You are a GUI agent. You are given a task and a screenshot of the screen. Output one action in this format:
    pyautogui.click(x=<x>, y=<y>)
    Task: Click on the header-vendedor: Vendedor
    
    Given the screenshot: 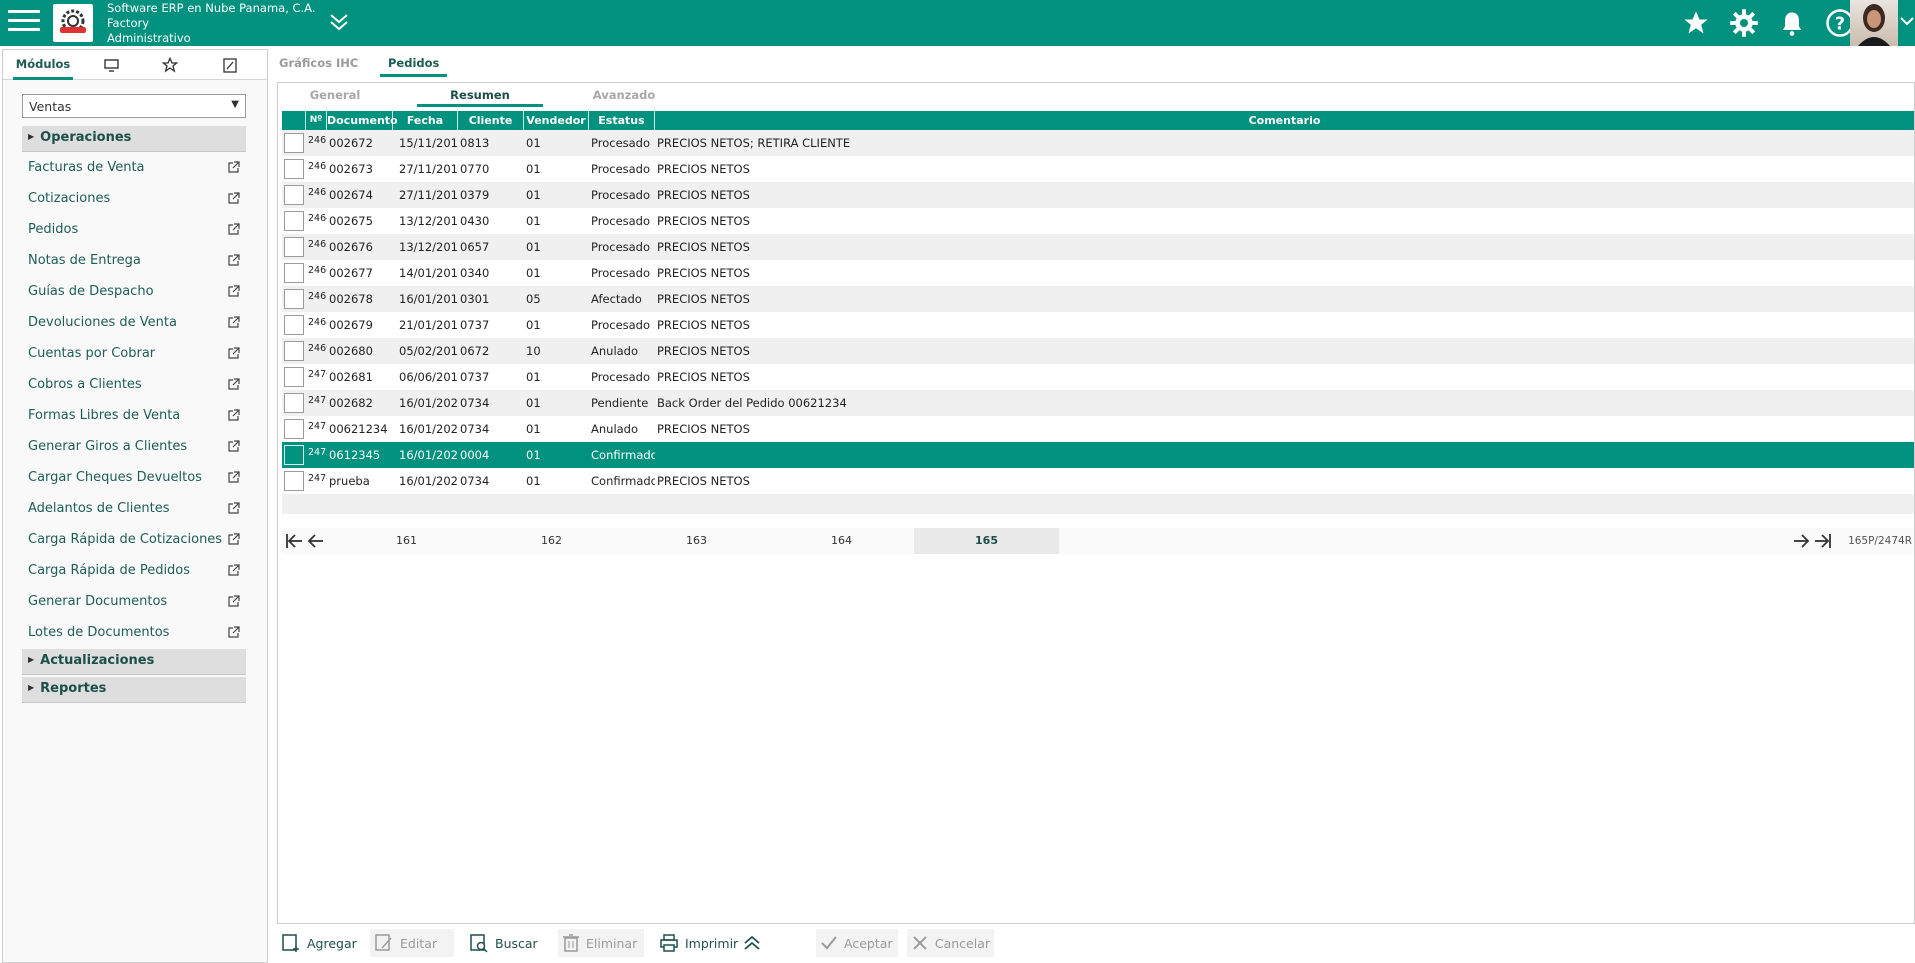 What is the action you would take?
    pyautogui.click(x=556, y=120)
    